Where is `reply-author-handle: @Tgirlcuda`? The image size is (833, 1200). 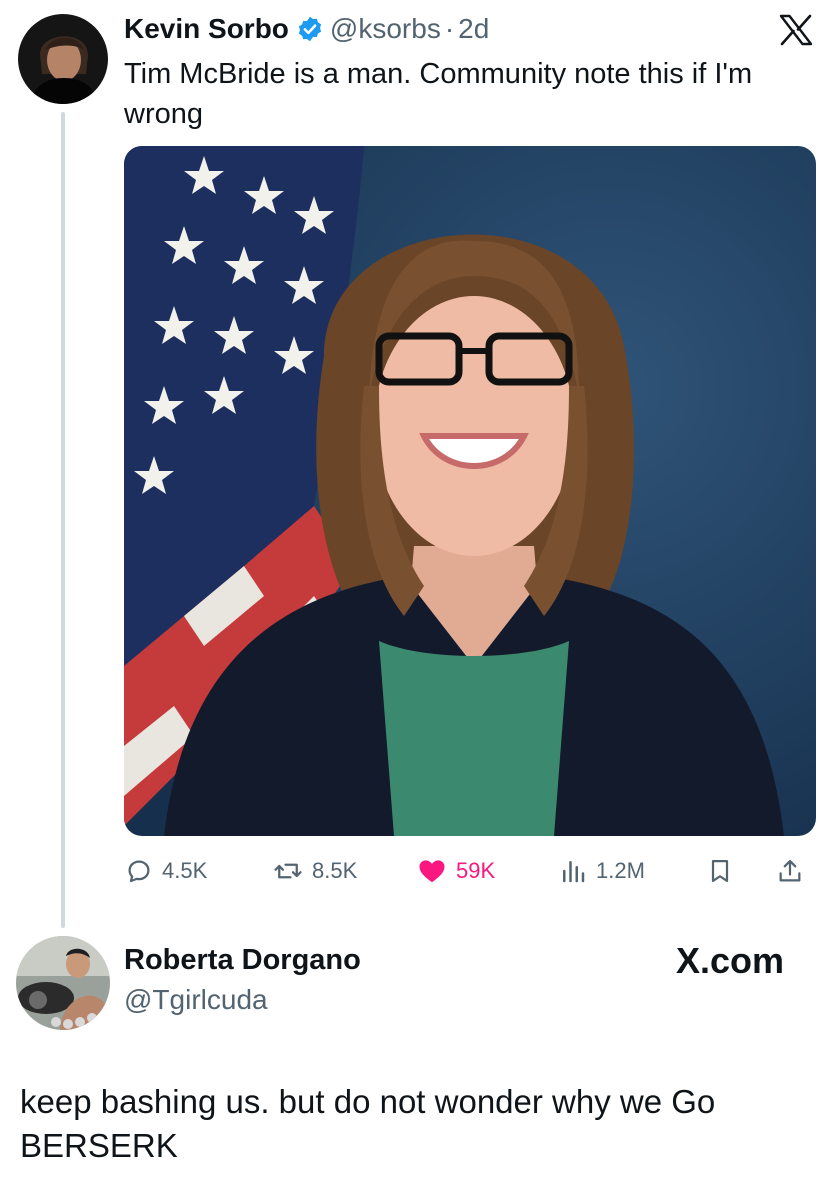
reply-author-handle: @Tgirlcuda is located at coordinates (196, 1000).